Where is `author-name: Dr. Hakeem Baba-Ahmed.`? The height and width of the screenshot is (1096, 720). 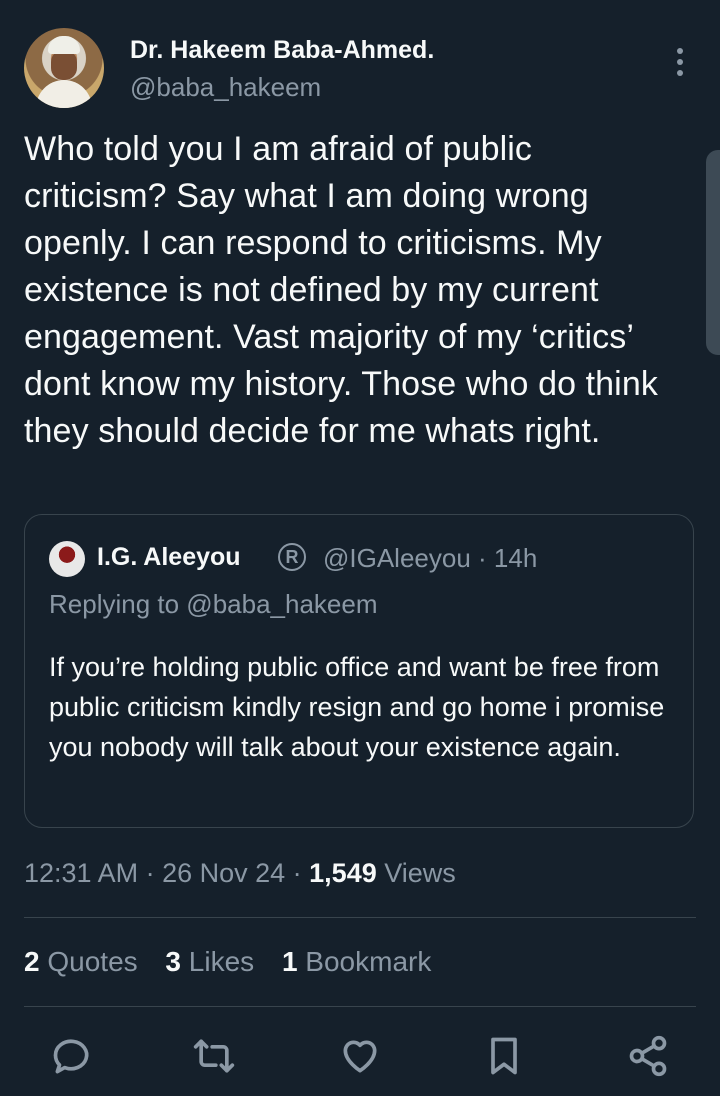
author-name: Dr. Hakeem Baba-Ahmed. is located at coordinates (282, 50).